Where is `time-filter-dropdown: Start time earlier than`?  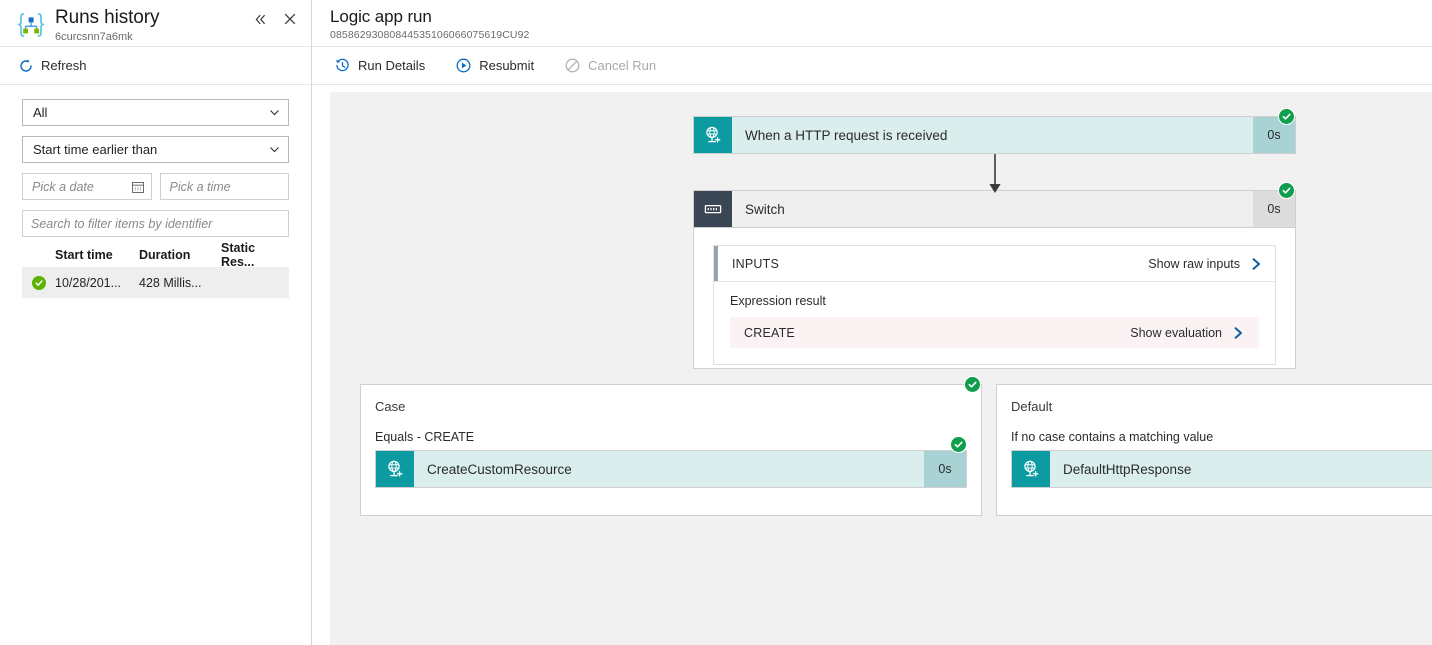
time-filter-dropdown: Start time earlier than is located at coordinates (155, 149).